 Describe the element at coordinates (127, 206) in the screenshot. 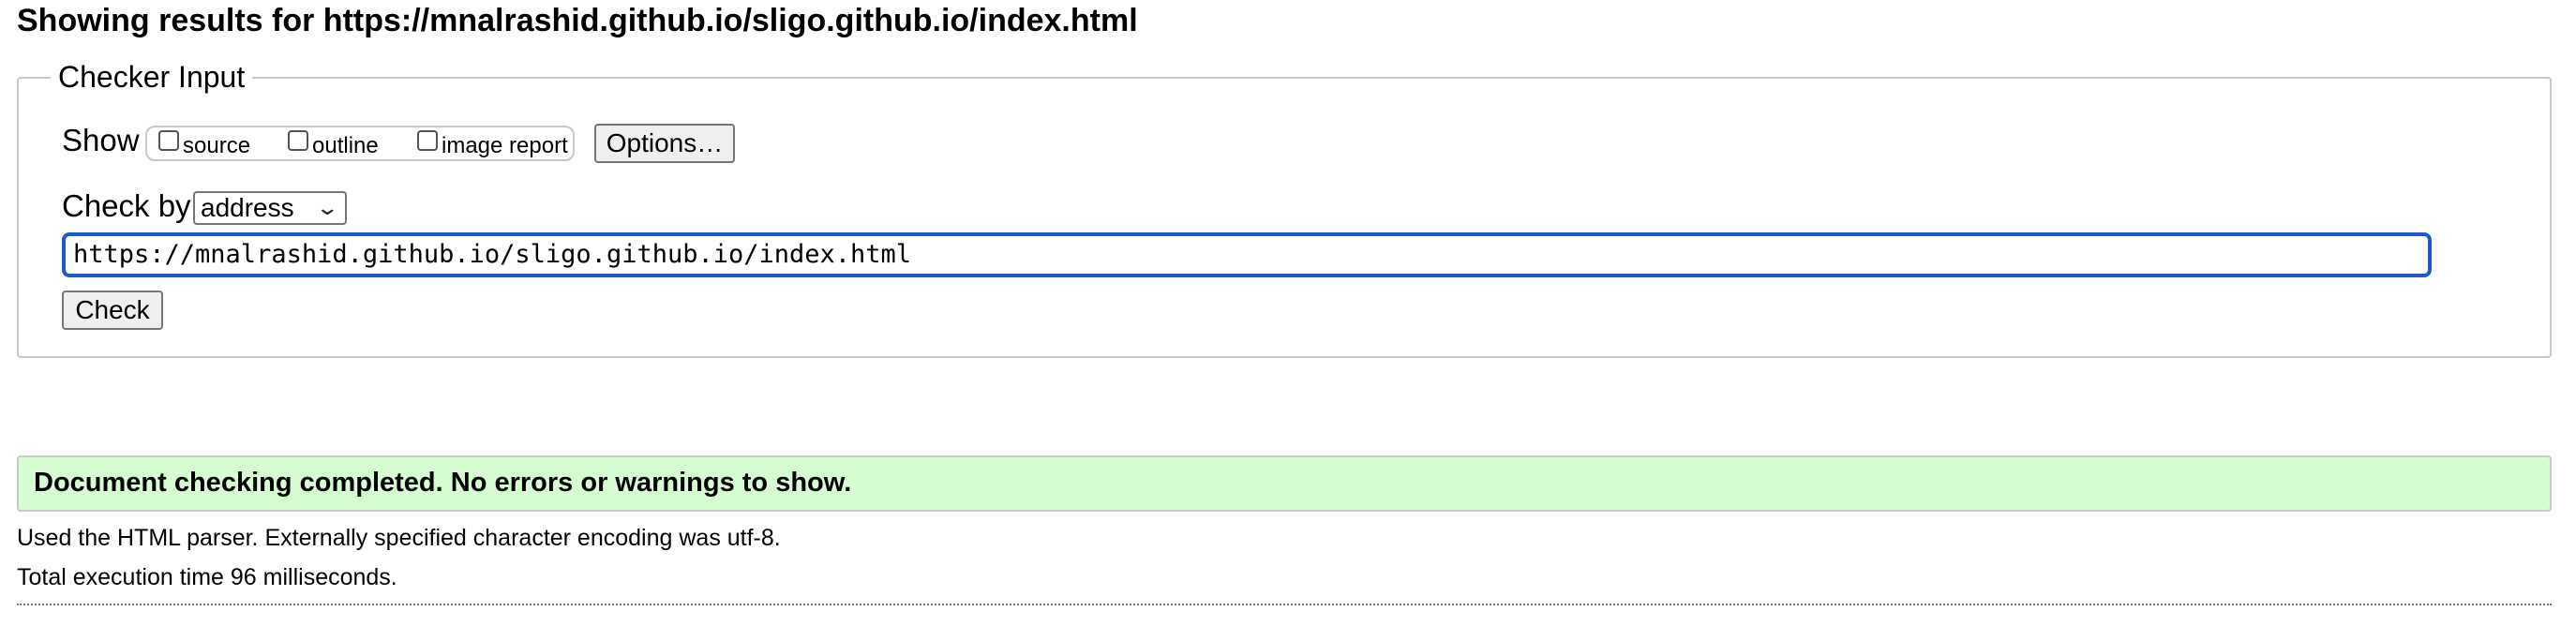

I see `check-by-label: Check by` at that location.